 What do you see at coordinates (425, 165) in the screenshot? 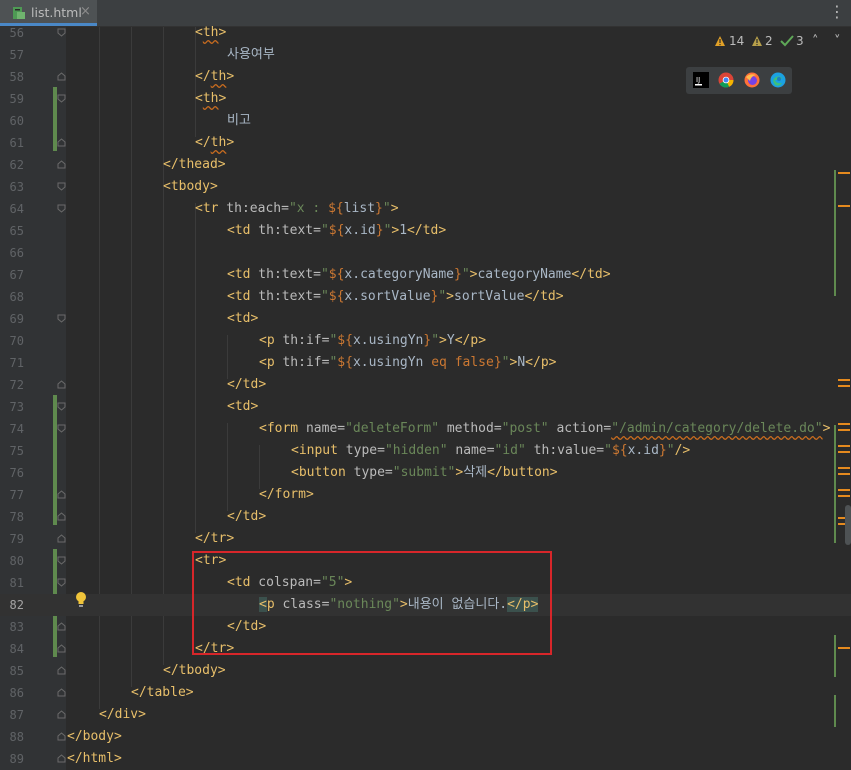
I see `code-line: 62 </thead>` at bounding box center [425, 165].